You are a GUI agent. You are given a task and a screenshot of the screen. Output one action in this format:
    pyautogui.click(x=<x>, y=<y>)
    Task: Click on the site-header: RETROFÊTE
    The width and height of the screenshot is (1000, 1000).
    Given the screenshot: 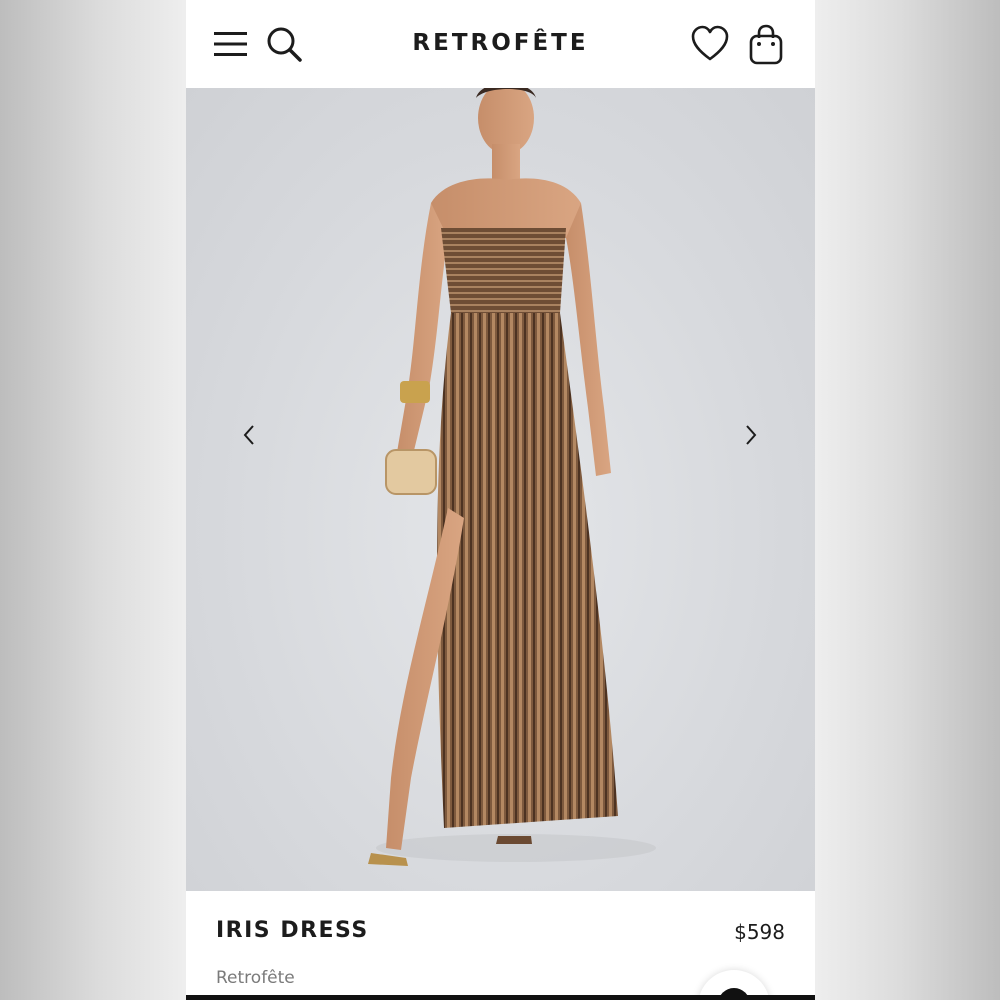 What is the action you would take?
    pyautogui.click(x=500, y=44)
    